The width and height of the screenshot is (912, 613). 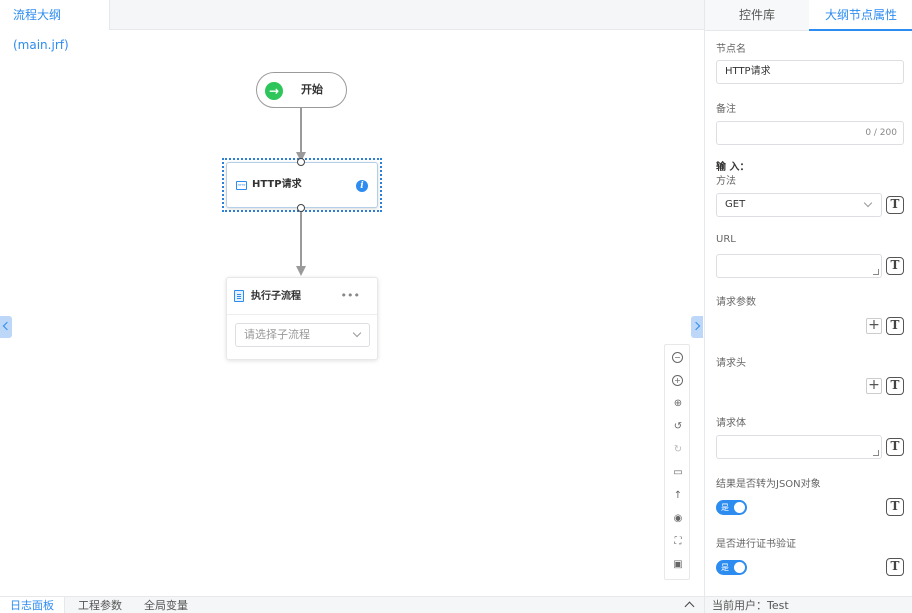 What do you see at coordinates (301, 131) in the screenshot?
I see `edge-start-to-http` at bounding box center [301, 131].